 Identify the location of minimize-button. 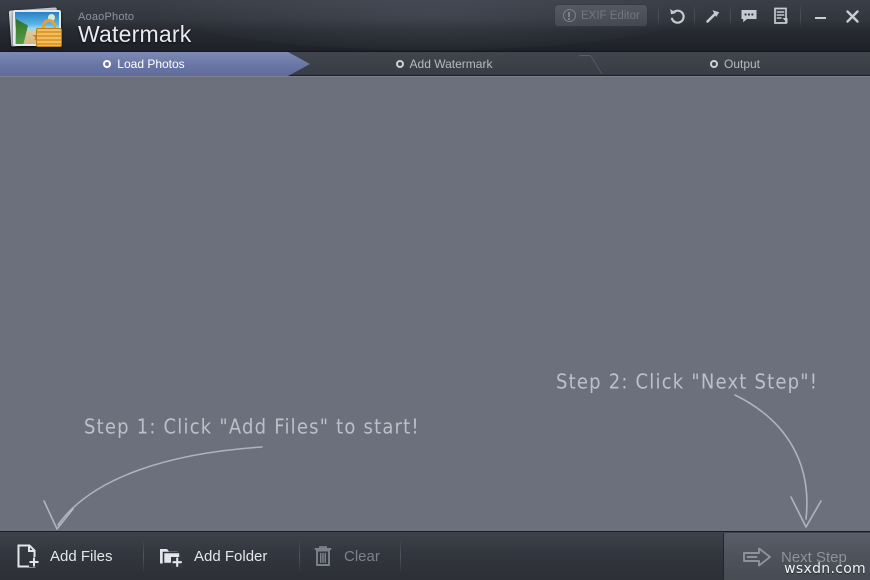
(820, 16).